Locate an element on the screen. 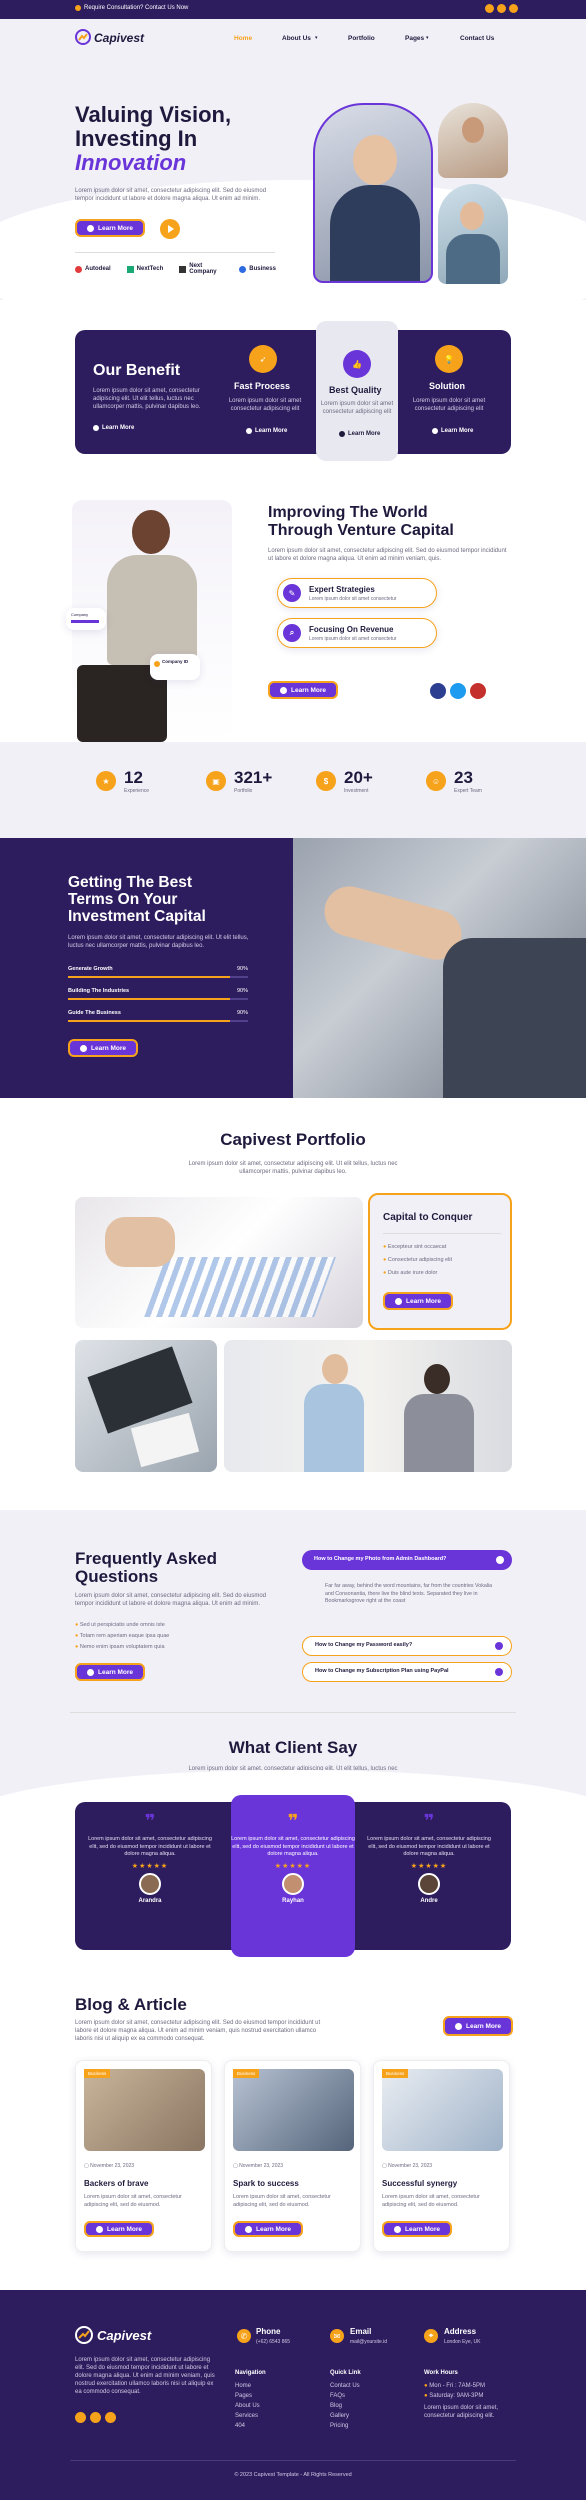 The width and height of the screenshot is (586, 2500). experience-icon: ★ is located at coordinates (106, 781).